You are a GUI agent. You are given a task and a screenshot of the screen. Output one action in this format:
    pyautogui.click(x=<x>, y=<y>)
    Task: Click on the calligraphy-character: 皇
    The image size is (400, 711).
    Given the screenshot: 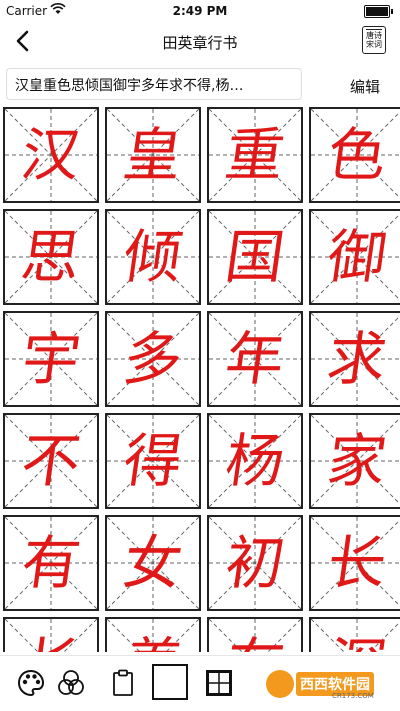 What is the action you would take?
    pyautogui.click(x=153, y=155)
    